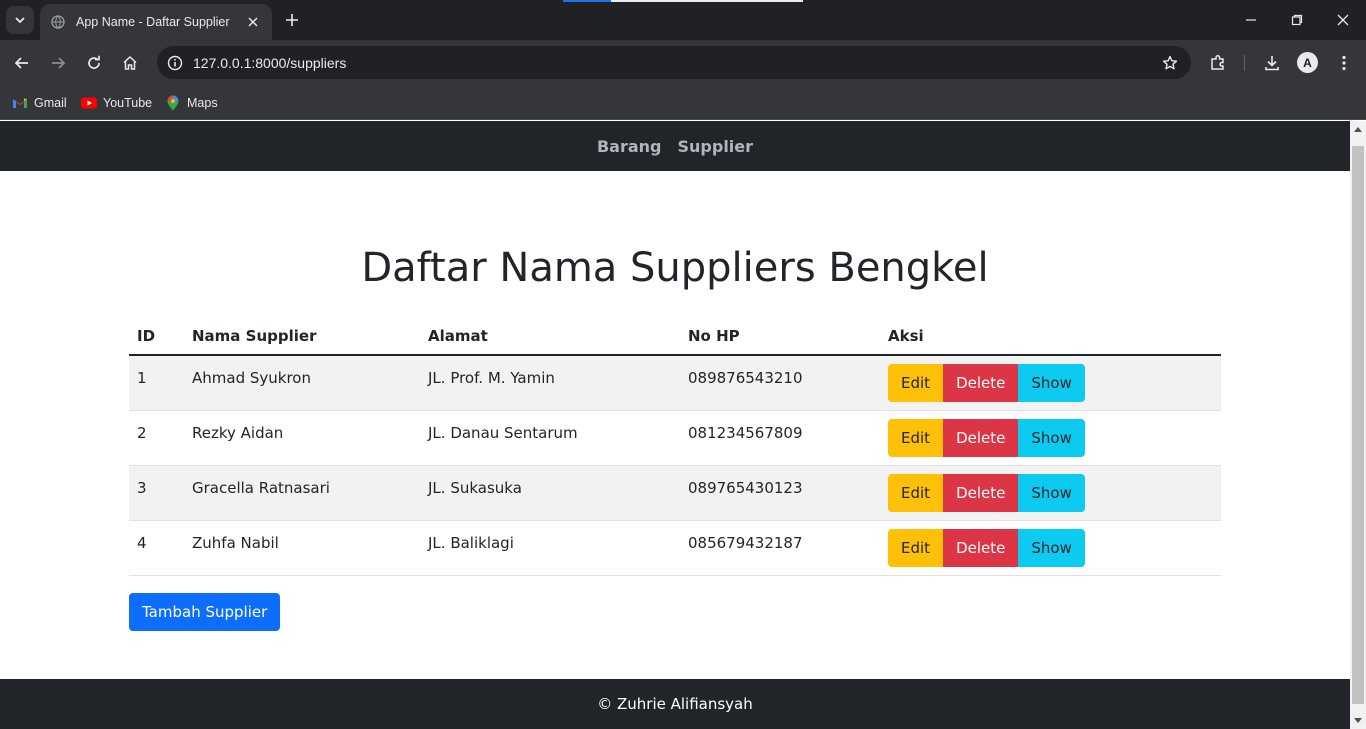 The image size is (1366, 729). Describe the element at coordinates (205, 612) in the screenshot. I see `add-supplier-button: Tambah Supplier` at that location.